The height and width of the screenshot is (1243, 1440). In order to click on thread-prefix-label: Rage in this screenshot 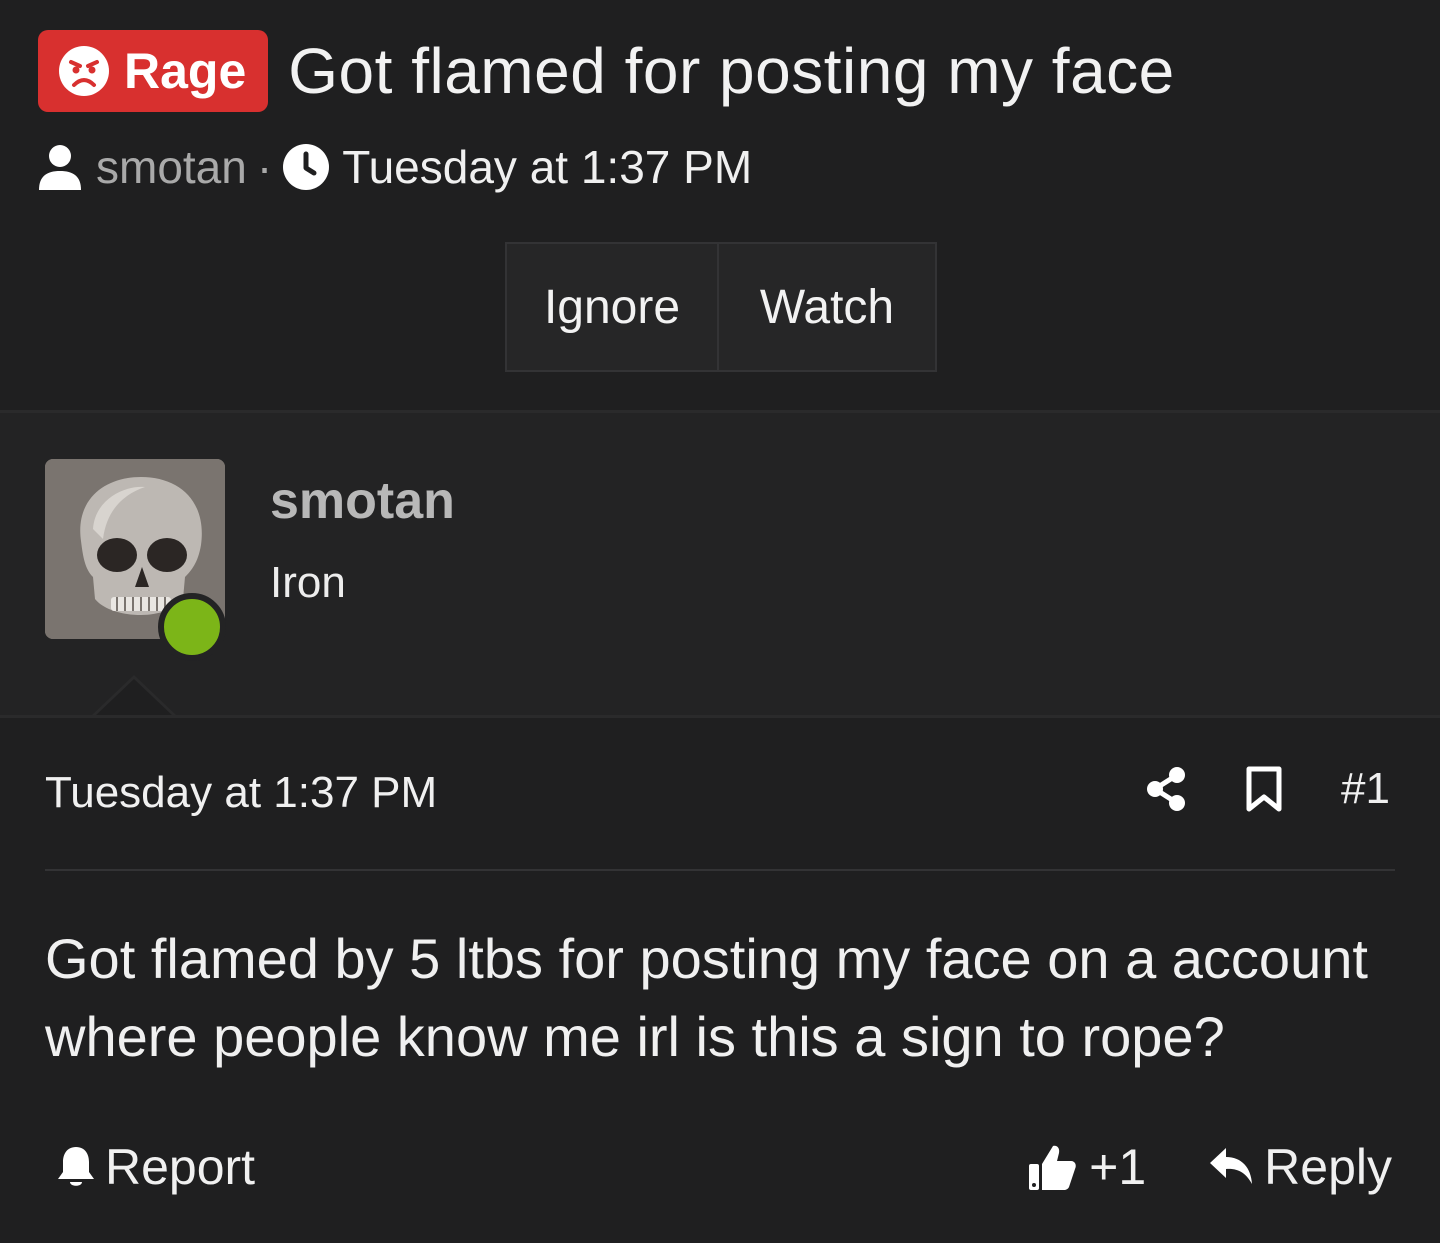, I will do `click(185, 71)`.